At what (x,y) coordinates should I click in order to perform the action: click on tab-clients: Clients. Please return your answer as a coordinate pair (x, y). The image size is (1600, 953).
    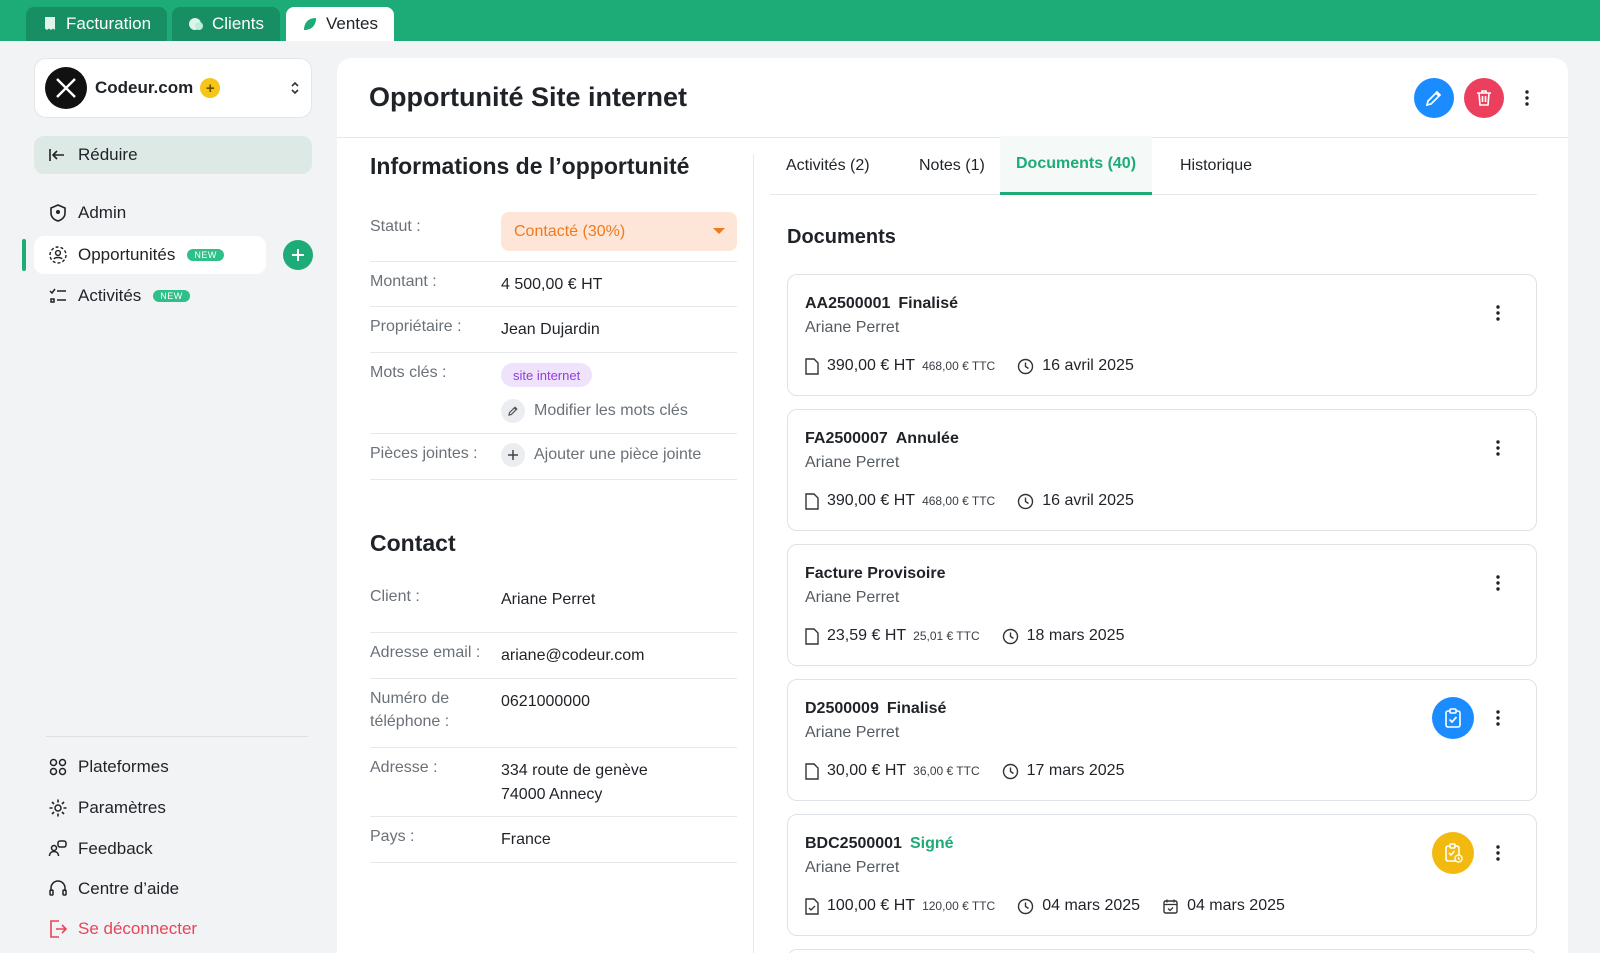
    Looking at the image, I should click on (226, 24).